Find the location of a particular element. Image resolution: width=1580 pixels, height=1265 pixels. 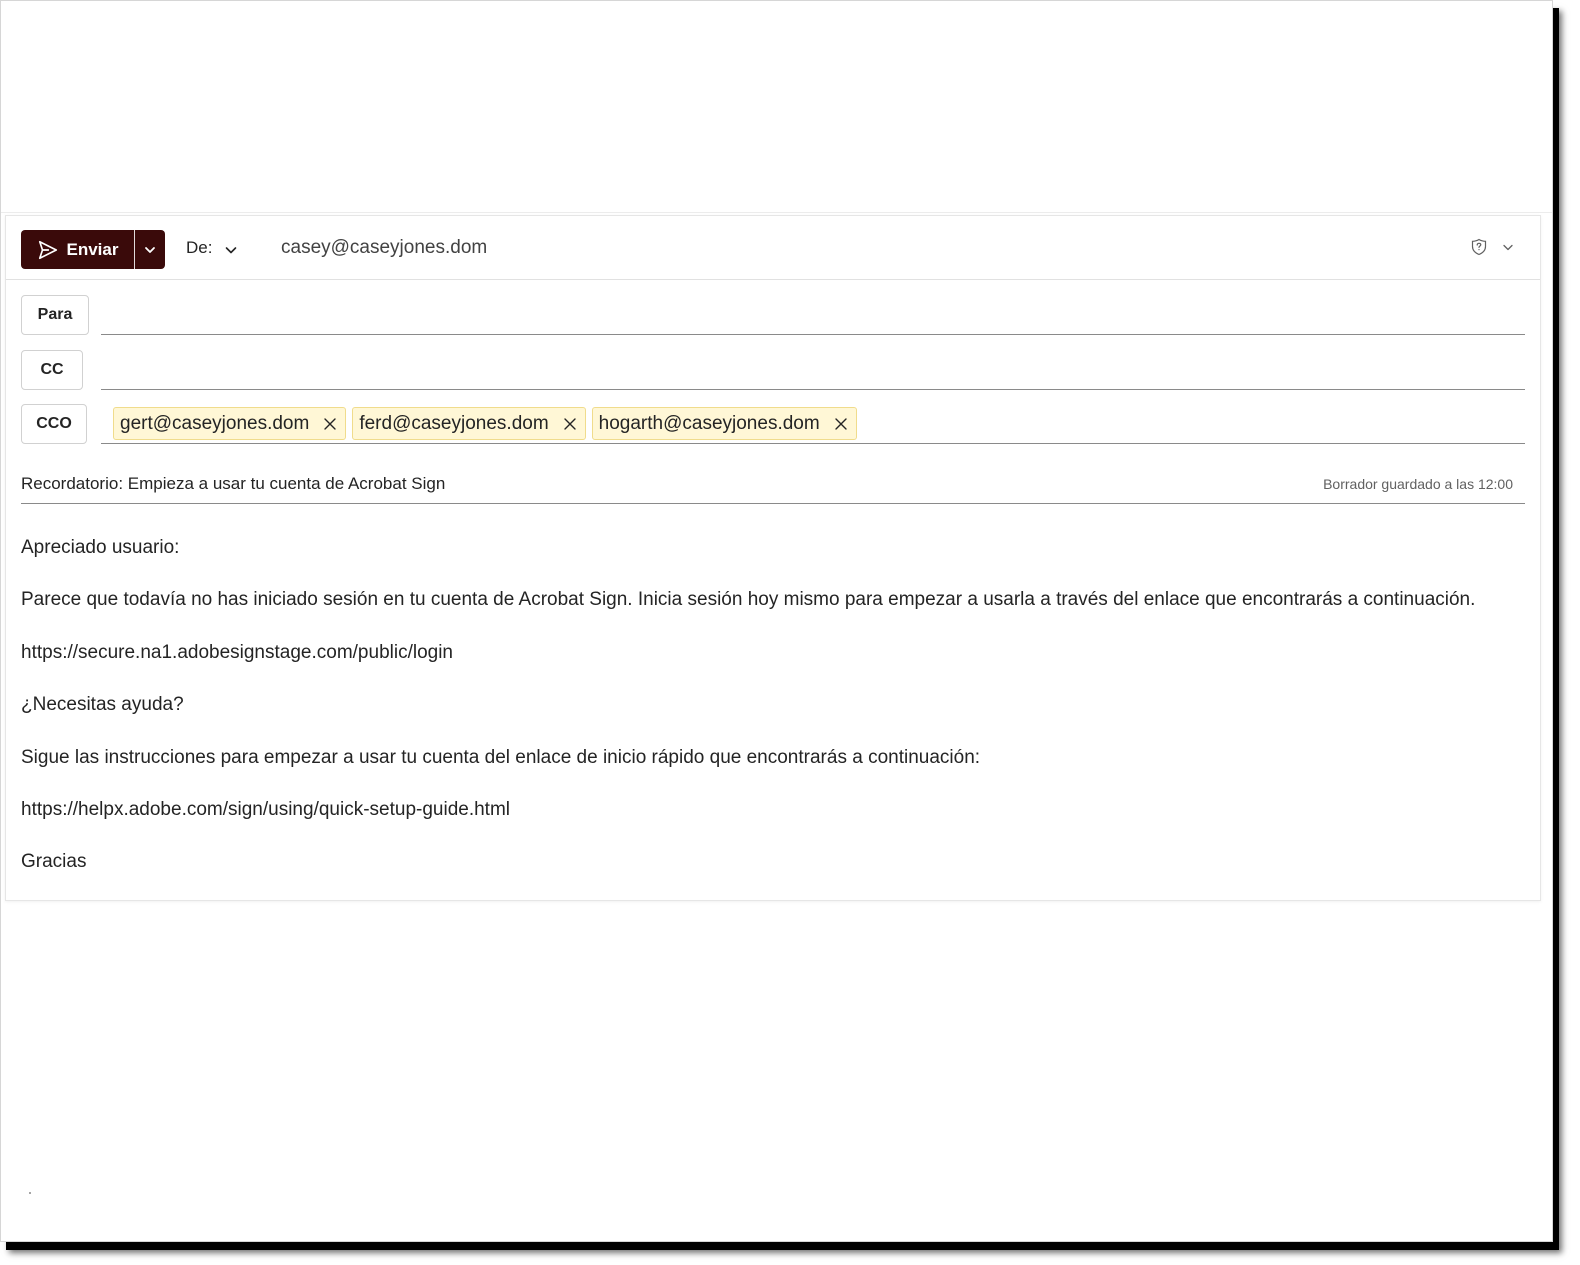

send-divider is located at coordinates (134, 249).